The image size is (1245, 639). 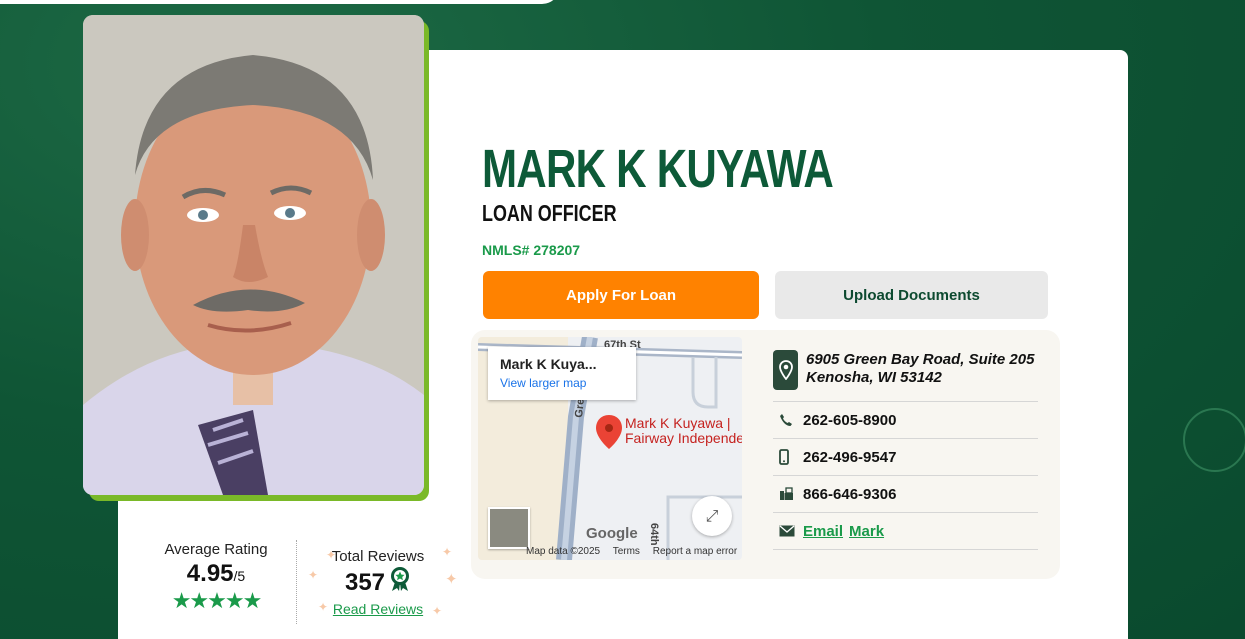 What do you see at coordinates (217, 600) in the screenshot?
I see `star-rating-icon: ★★★★★` at bounding box center [217, 600].